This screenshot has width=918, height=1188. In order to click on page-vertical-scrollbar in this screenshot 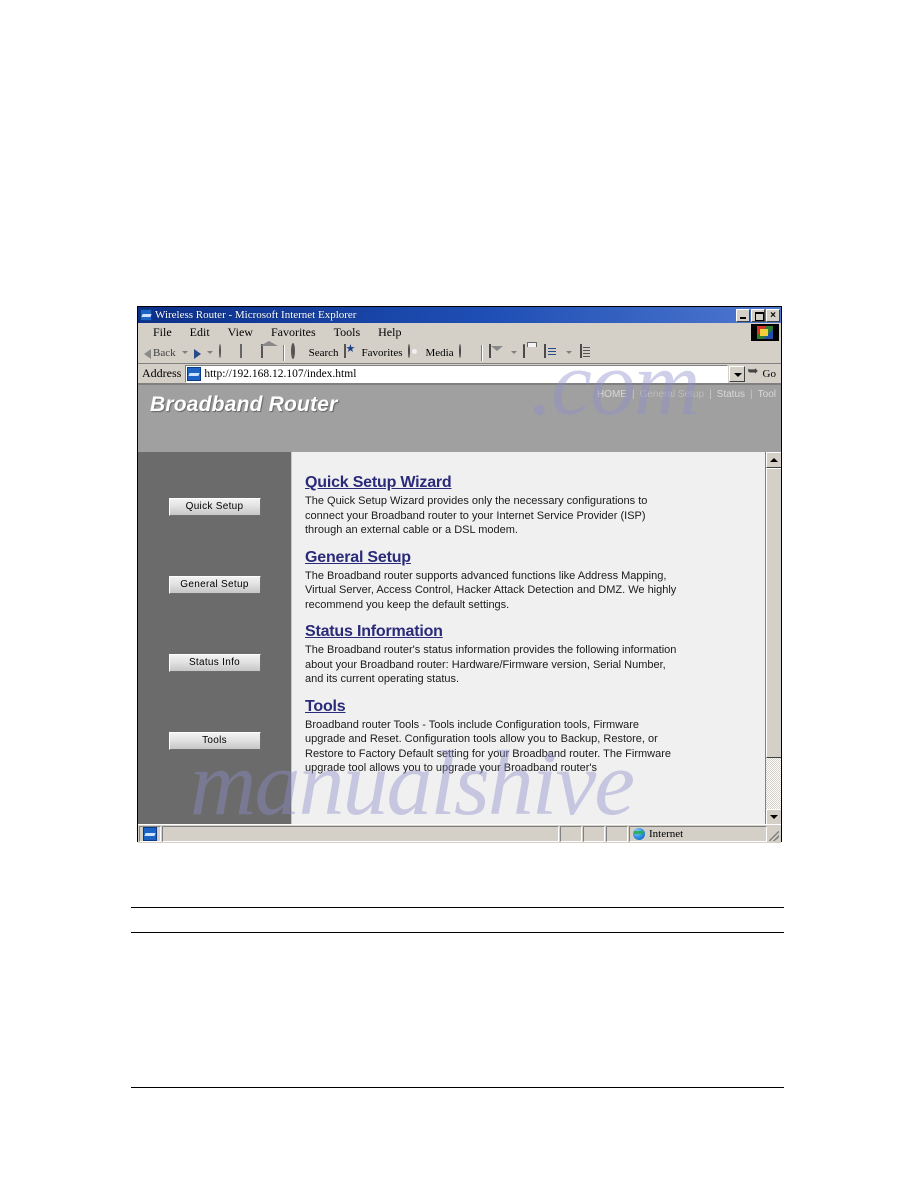, I will do `click(773, 638)`.